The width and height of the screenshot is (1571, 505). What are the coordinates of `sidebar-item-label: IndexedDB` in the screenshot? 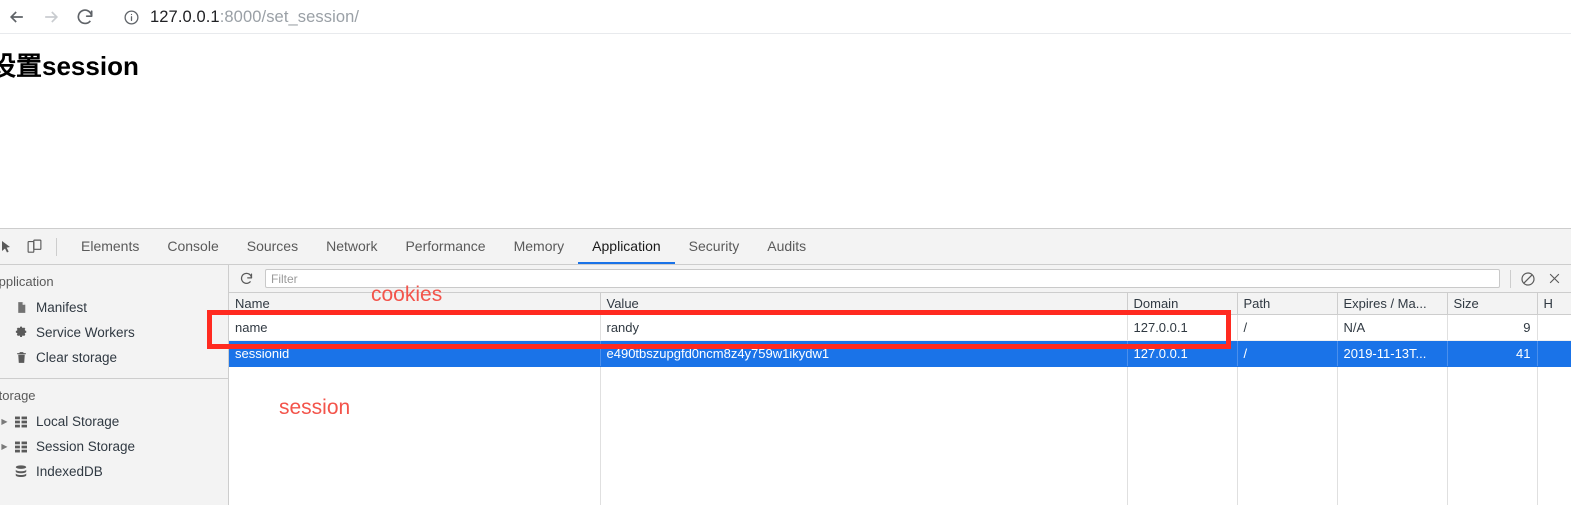 It's located at (69, 471).